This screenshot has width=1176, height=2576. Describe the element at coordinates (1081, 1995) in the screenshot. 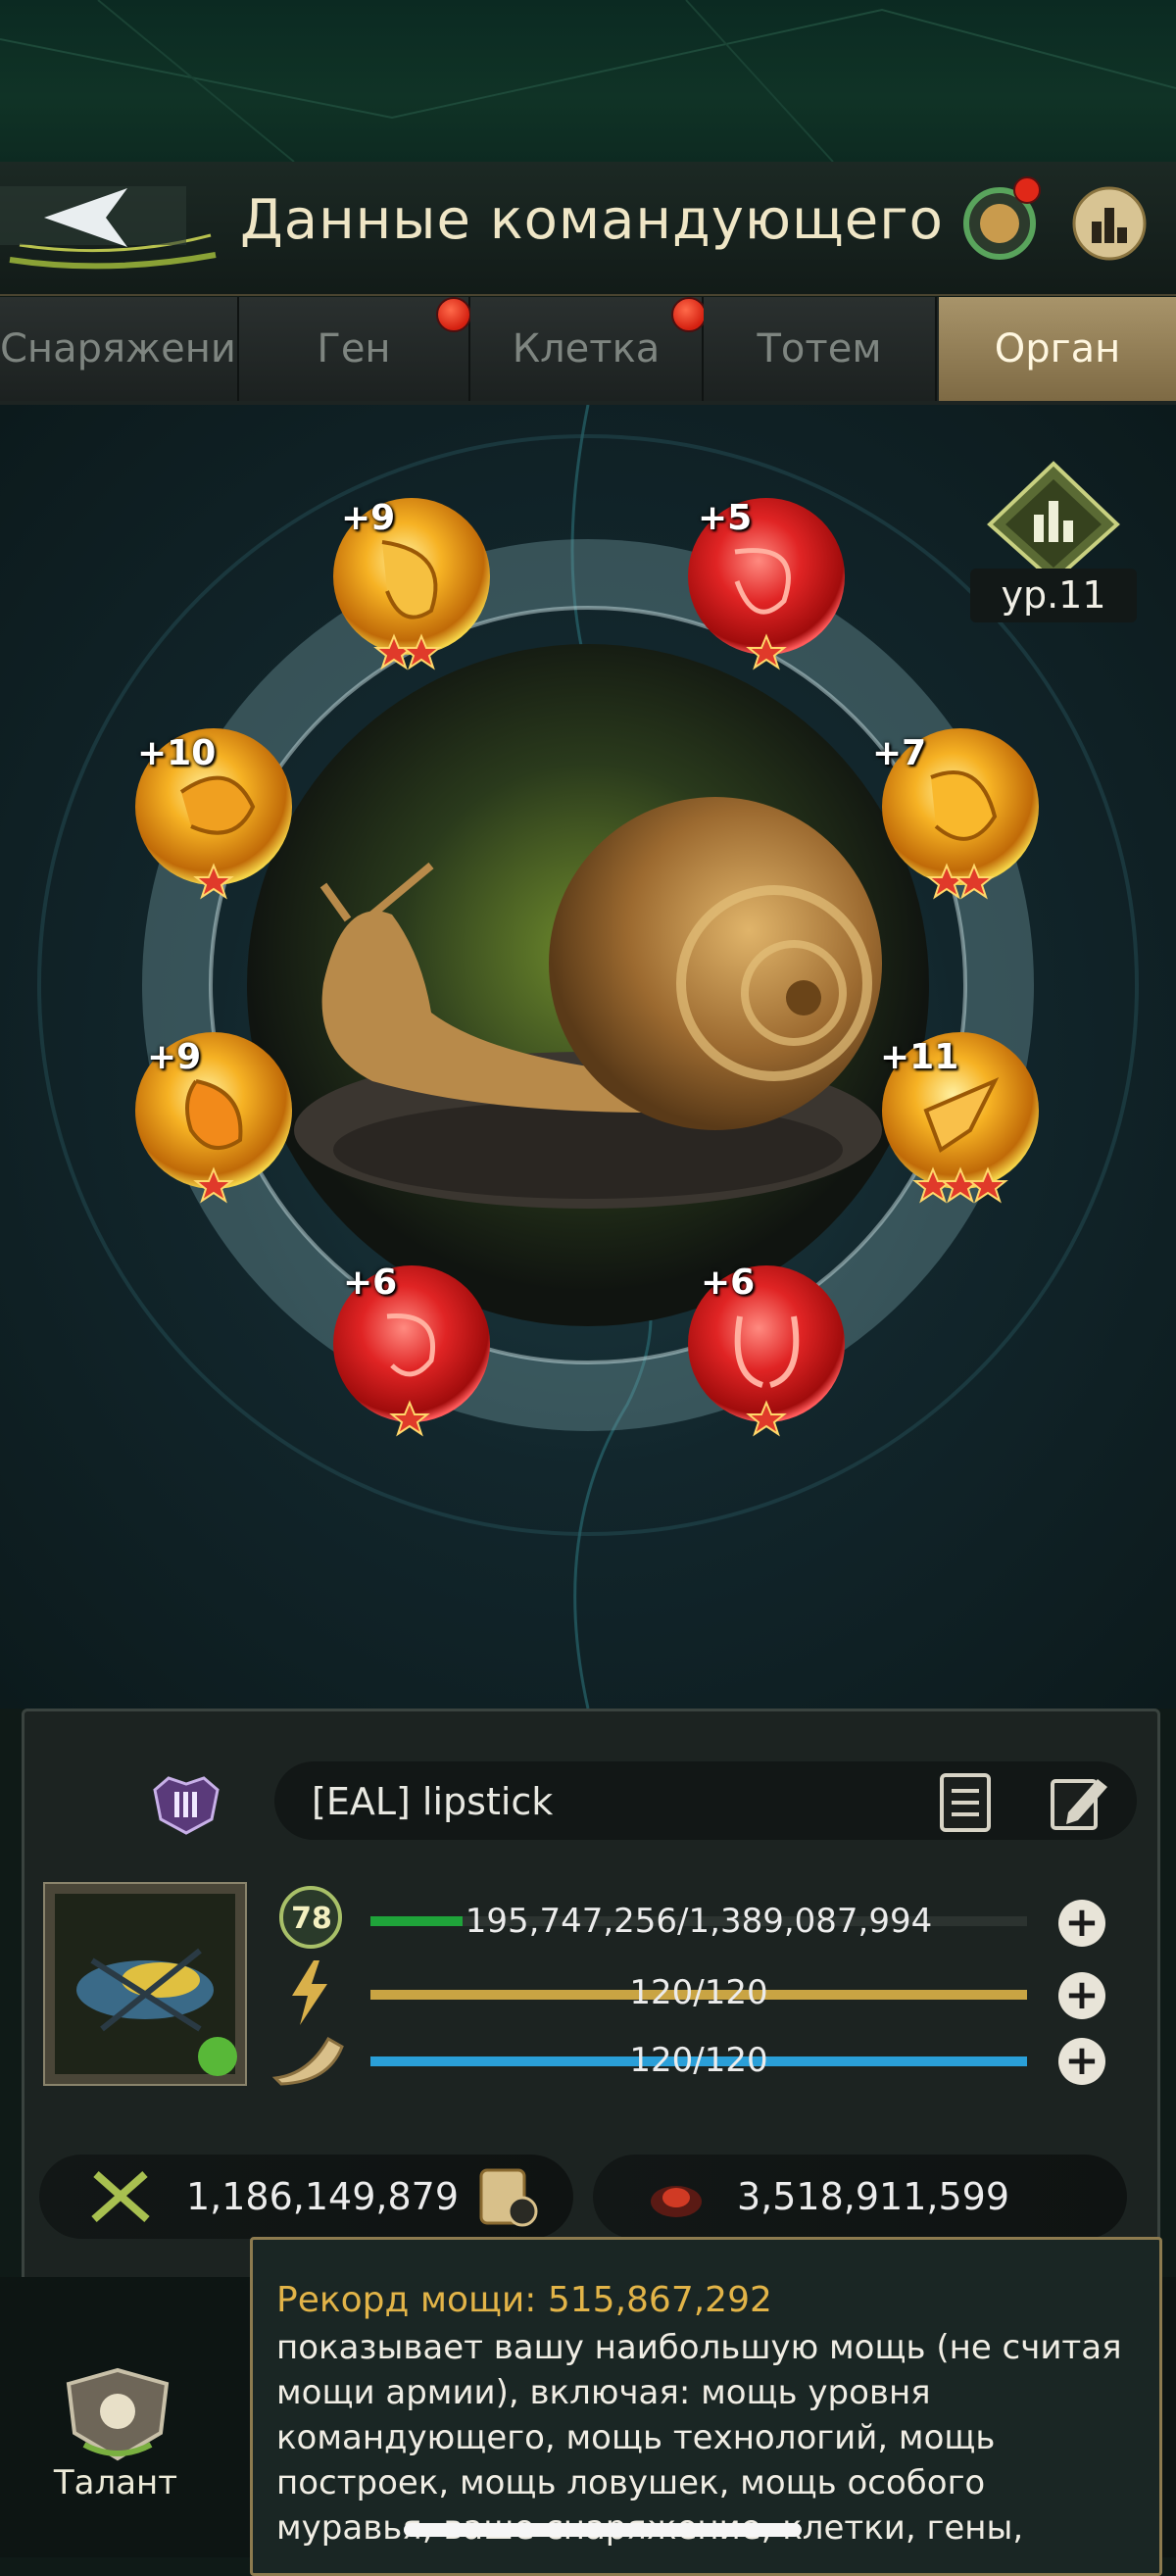

I see `add-energy-button: +` at that location.